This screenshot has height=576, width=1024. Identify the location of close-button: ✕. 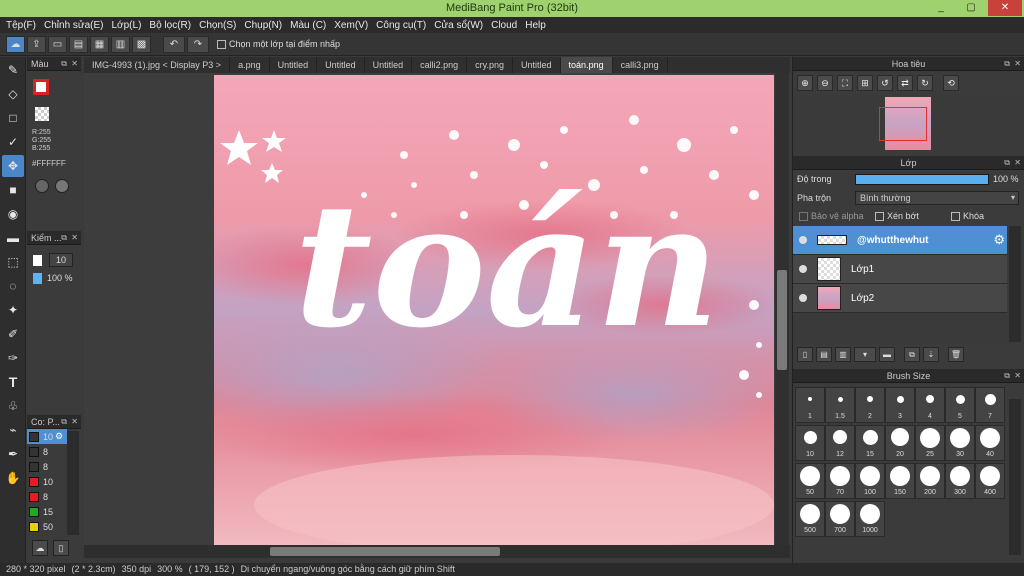
(1005, 8).